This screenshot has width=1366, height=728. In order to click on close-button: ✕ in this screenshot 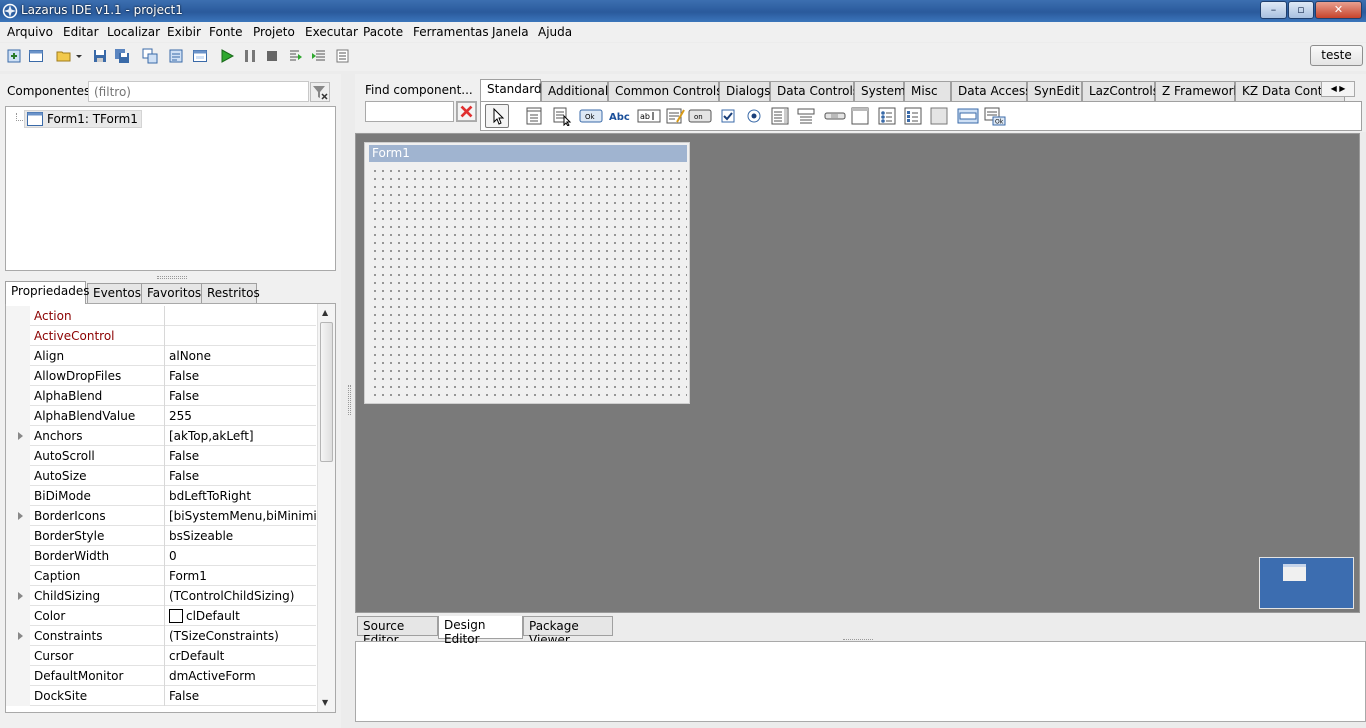, I will do `click(1338, 10)`.